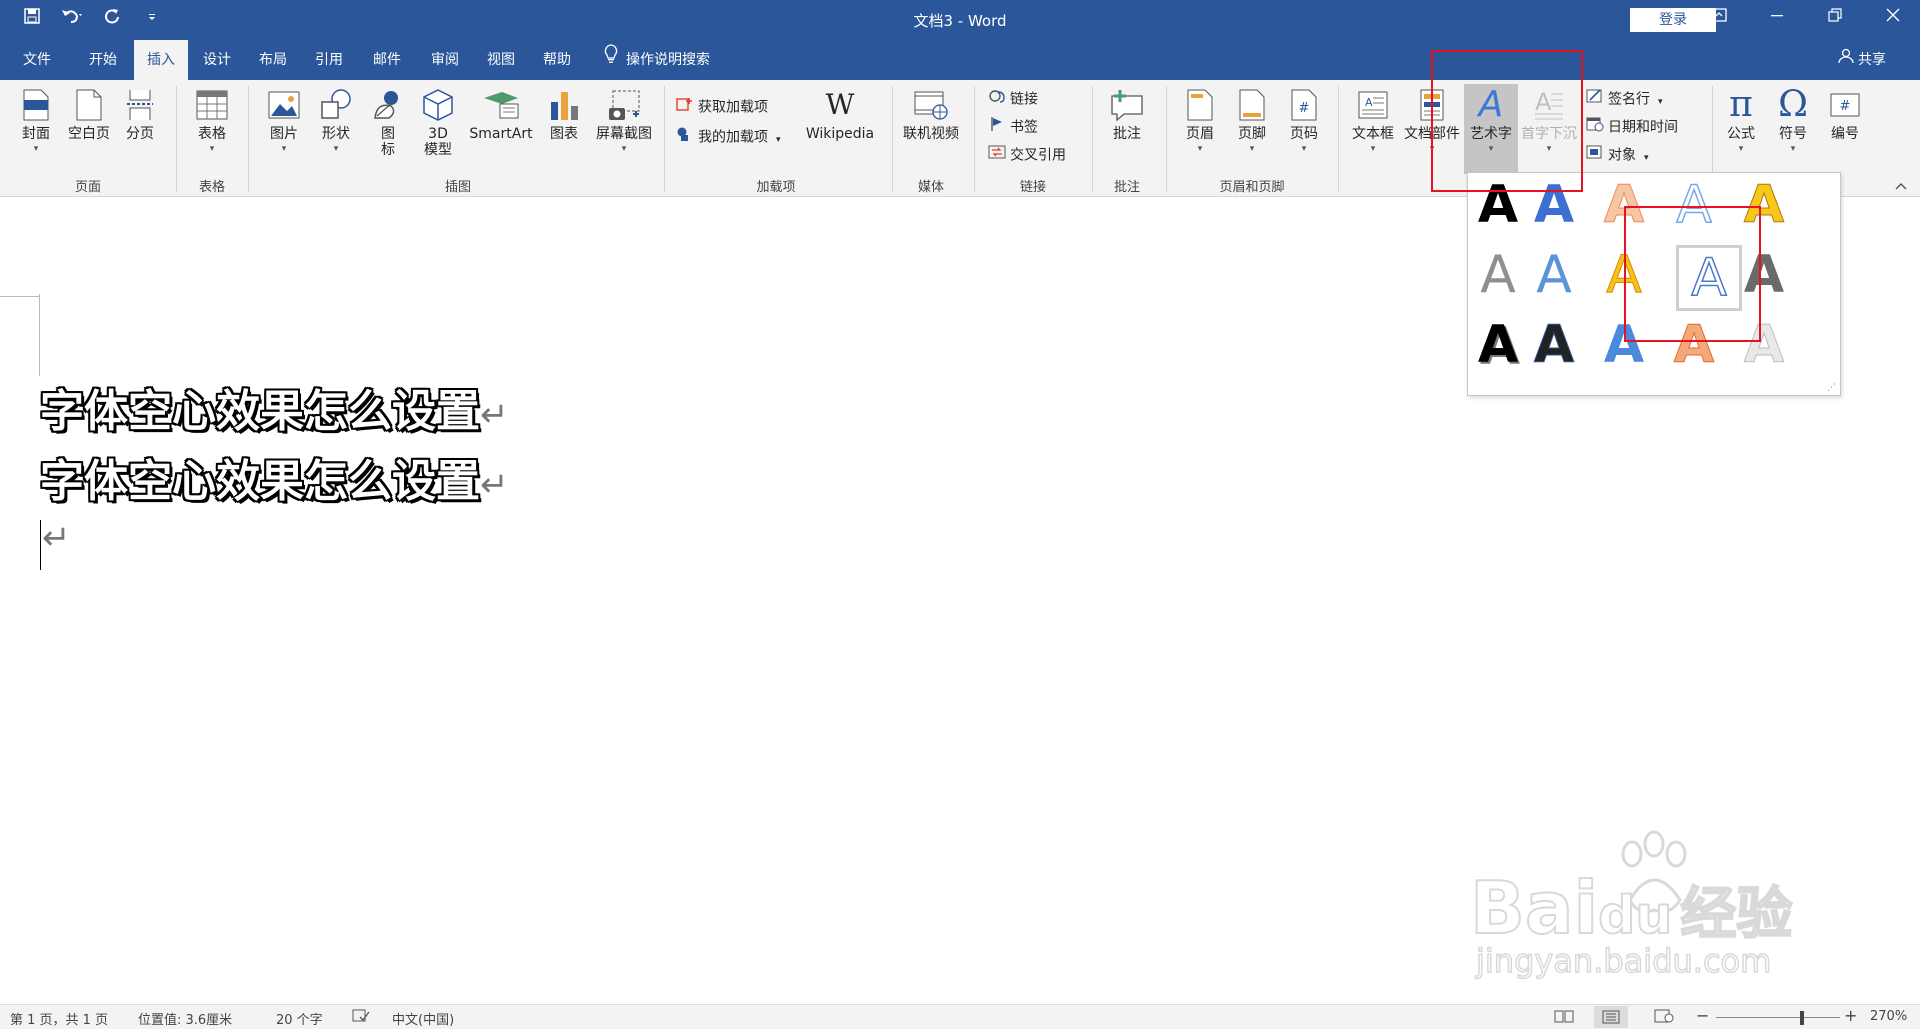  I want to click on table-button: 表格 ▾, so click(212, 121).